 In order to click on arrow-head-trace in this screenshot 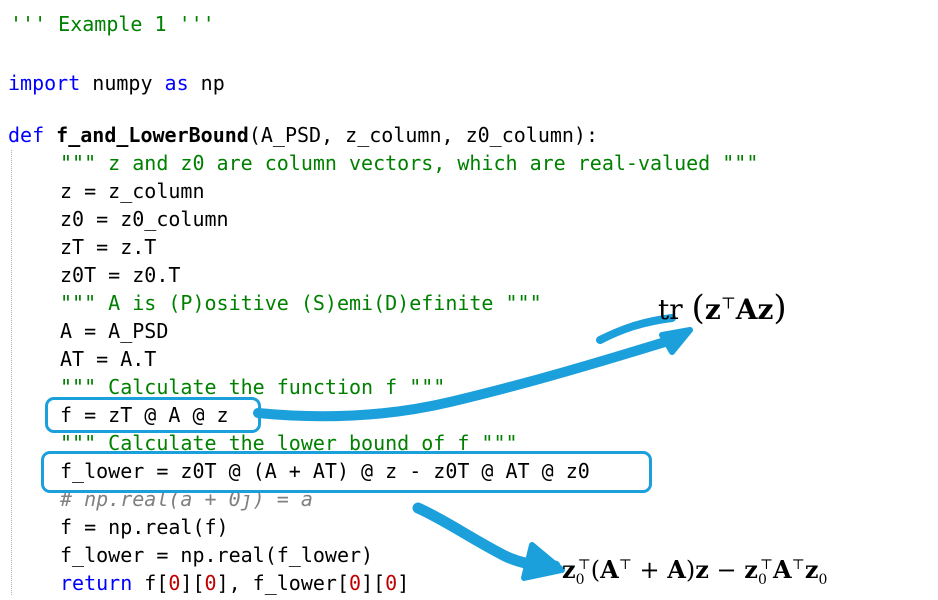, I will do `click(676, 341)`.